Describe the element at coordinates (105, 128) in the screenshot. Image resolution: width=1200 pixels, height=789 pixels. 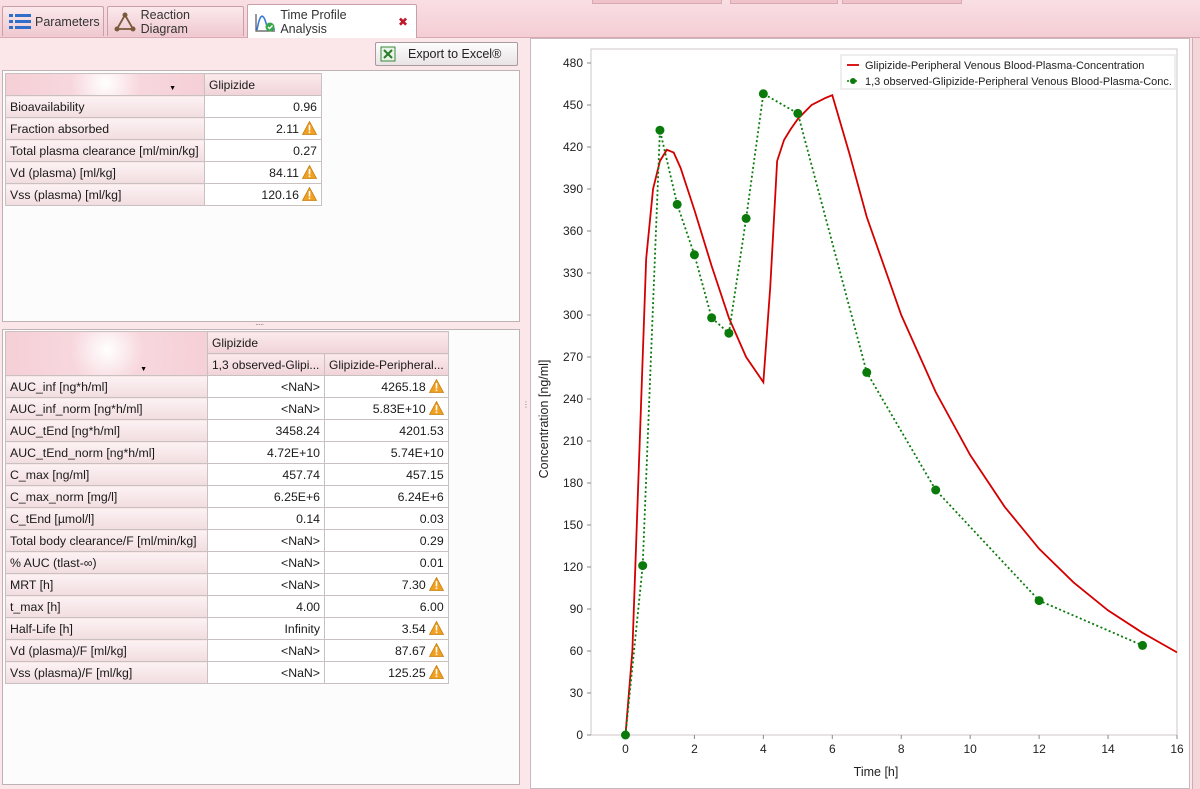
I see `row-label: Fraction absorbed` at that location.